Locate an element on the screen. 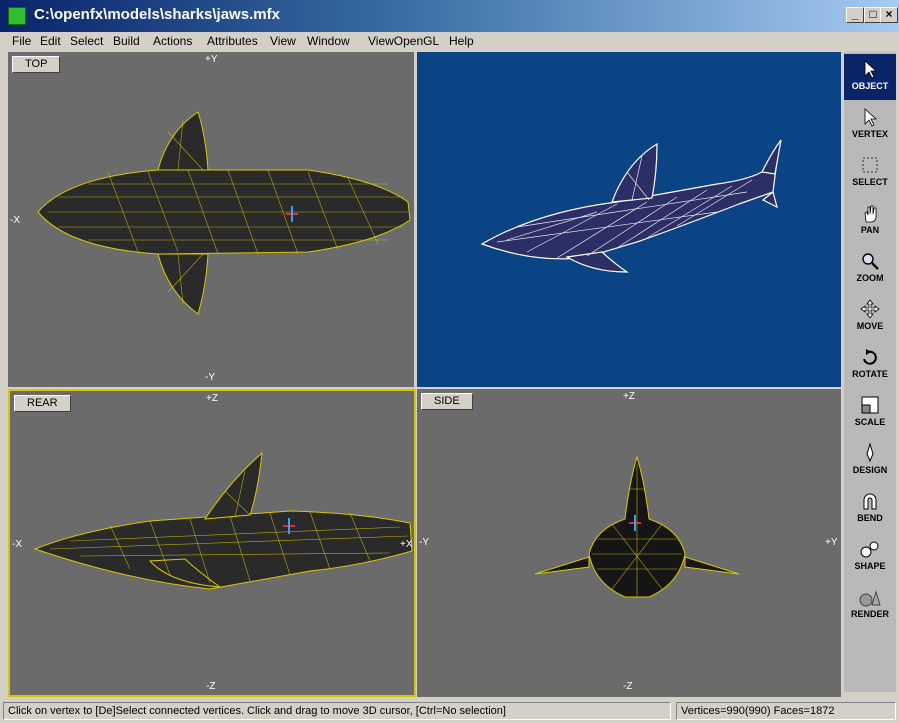 The width and height of the screenshot is (899, 723). tool-label: SELECT is located at coordinates (870, 182).